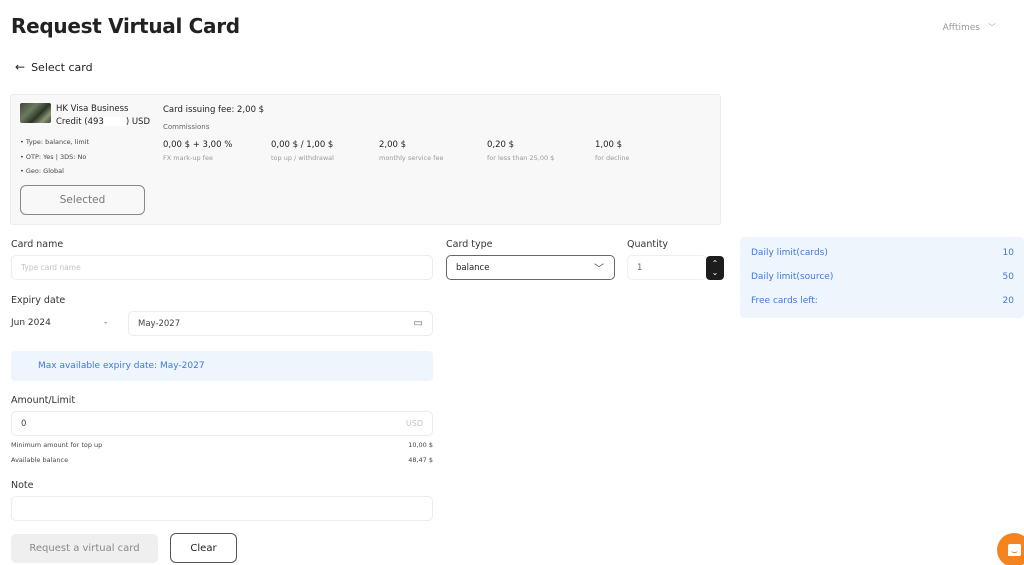  Describe the element at coordinates (789, 253) in the screenshot. I see `limit-label: Daily limit(cards)` at that location.